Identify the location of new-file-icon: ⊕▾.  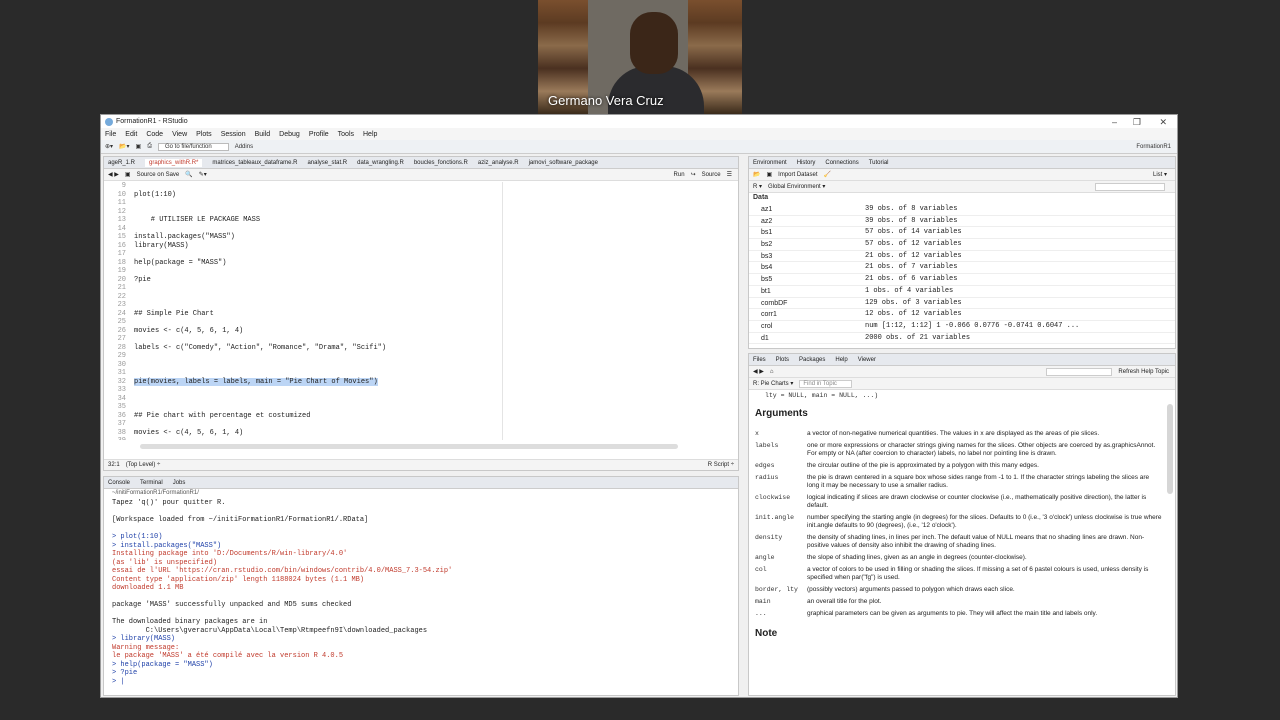
(109, 146).